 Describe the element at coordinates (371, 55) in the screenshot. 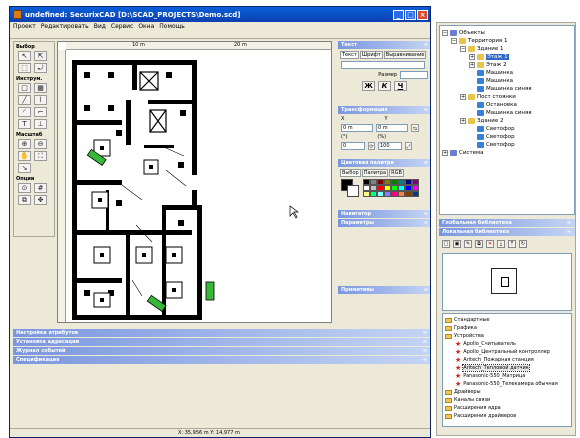

I see `tab-font: Шрифт` at that location.